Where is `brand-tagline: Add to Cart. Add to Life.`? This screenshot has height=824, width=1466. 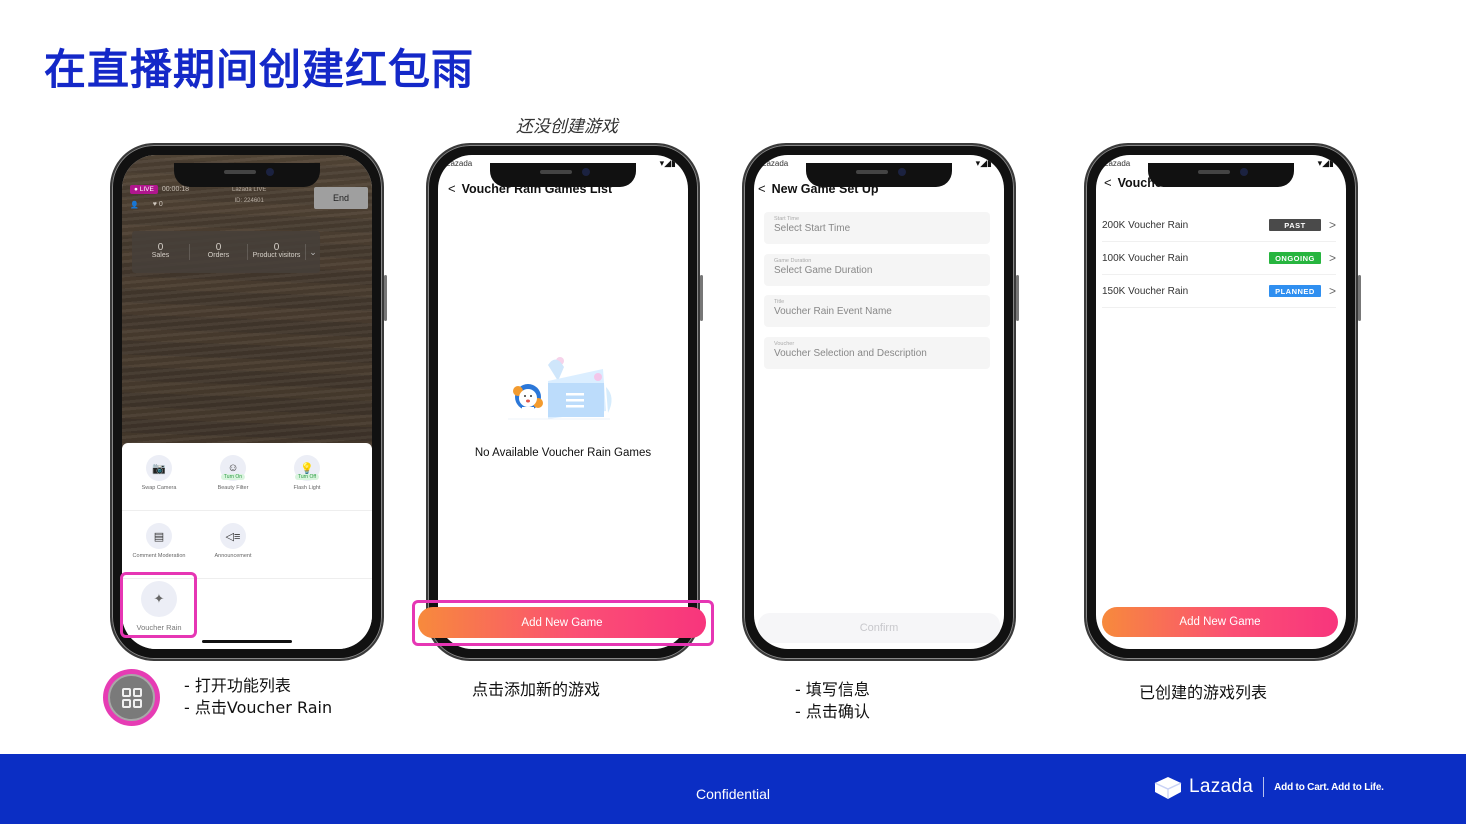 brand-tagline: Add to Cart. Add to Life. is located at coordinates (1329, 787).